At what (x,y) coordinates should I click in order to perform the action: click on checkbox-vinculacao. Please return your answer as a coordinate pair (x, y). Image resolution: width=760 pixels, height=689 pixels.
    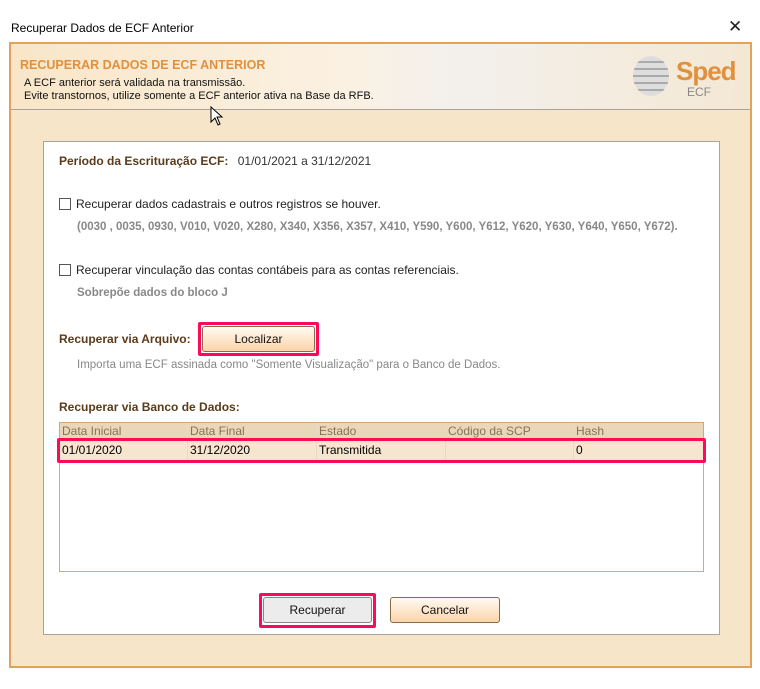
    Looking at the image, I should click on (65, 270).